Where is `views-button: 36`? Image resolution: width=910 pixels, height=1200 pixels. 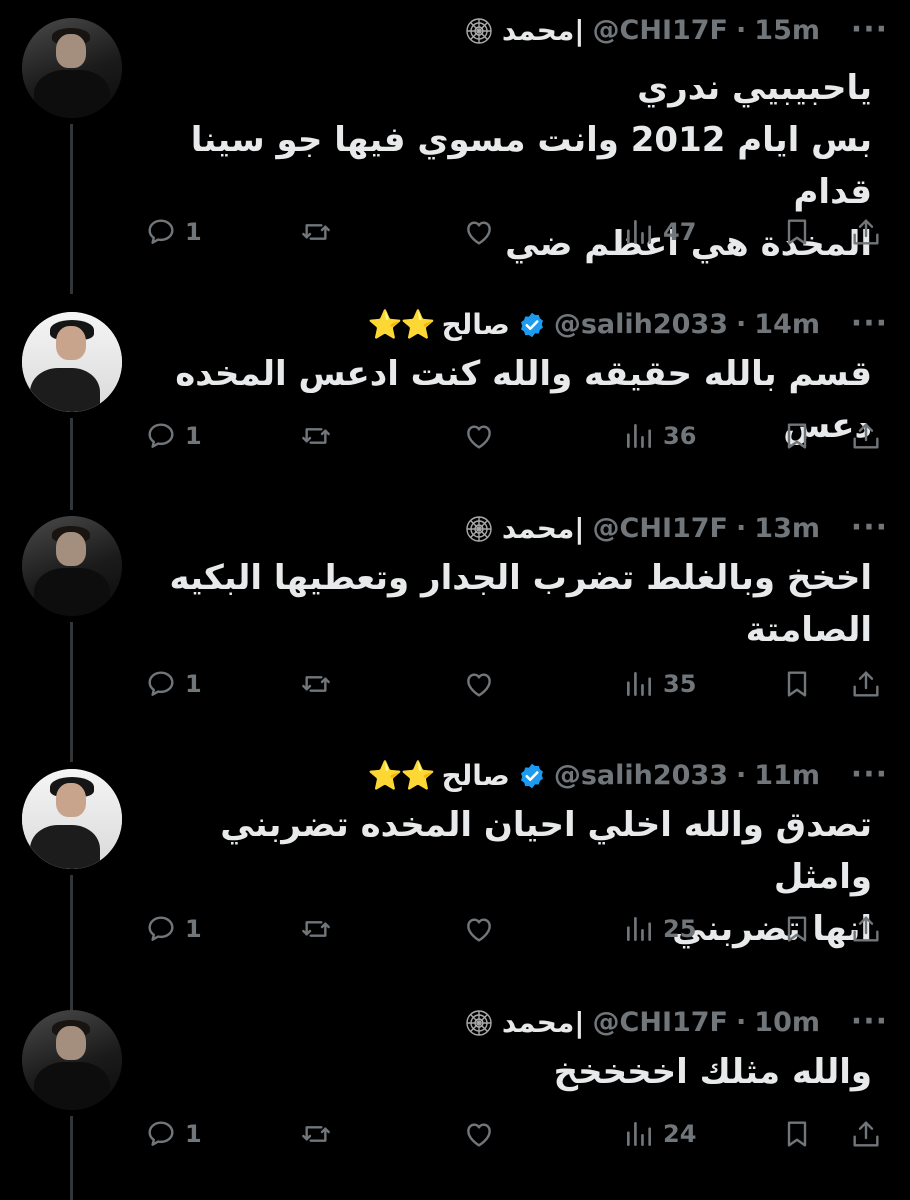 views-button: 36 is located at coordinates (659, 436).